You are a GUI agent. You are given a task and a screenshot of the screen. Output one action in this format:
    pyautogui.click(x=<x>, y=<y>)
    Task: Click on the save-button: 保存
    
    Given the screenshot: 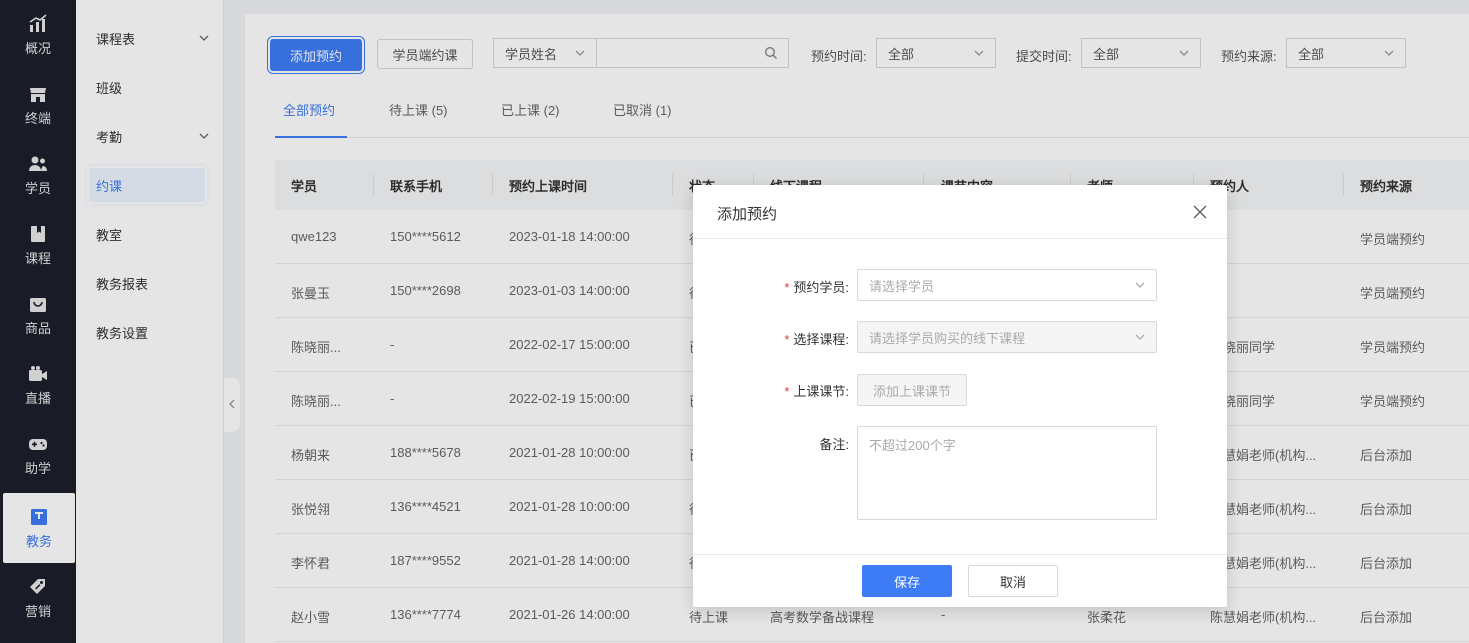 What is the action you would take?
    pyautogui.click(x=907, y=581)
    